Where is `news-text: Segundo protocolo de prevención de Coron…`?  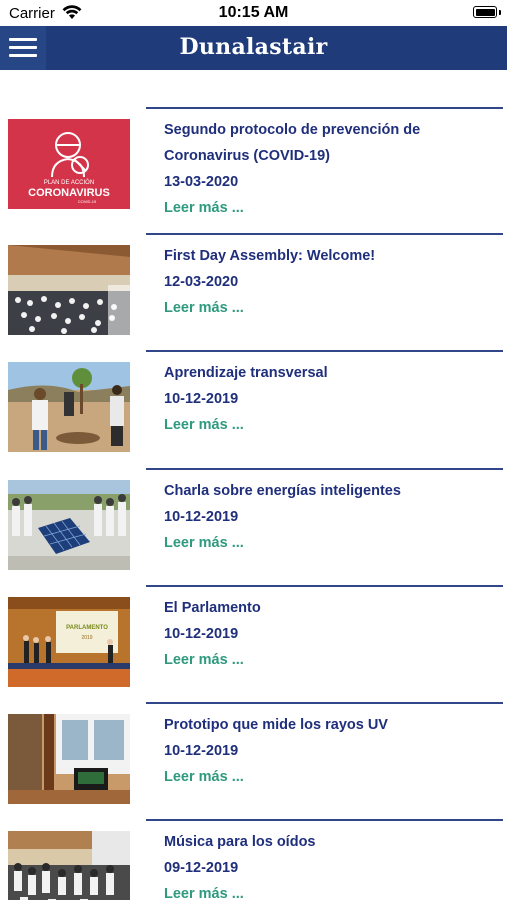
news-text: Segundo protocolo de prevención de Coron… is located at coordinates (329, 169).